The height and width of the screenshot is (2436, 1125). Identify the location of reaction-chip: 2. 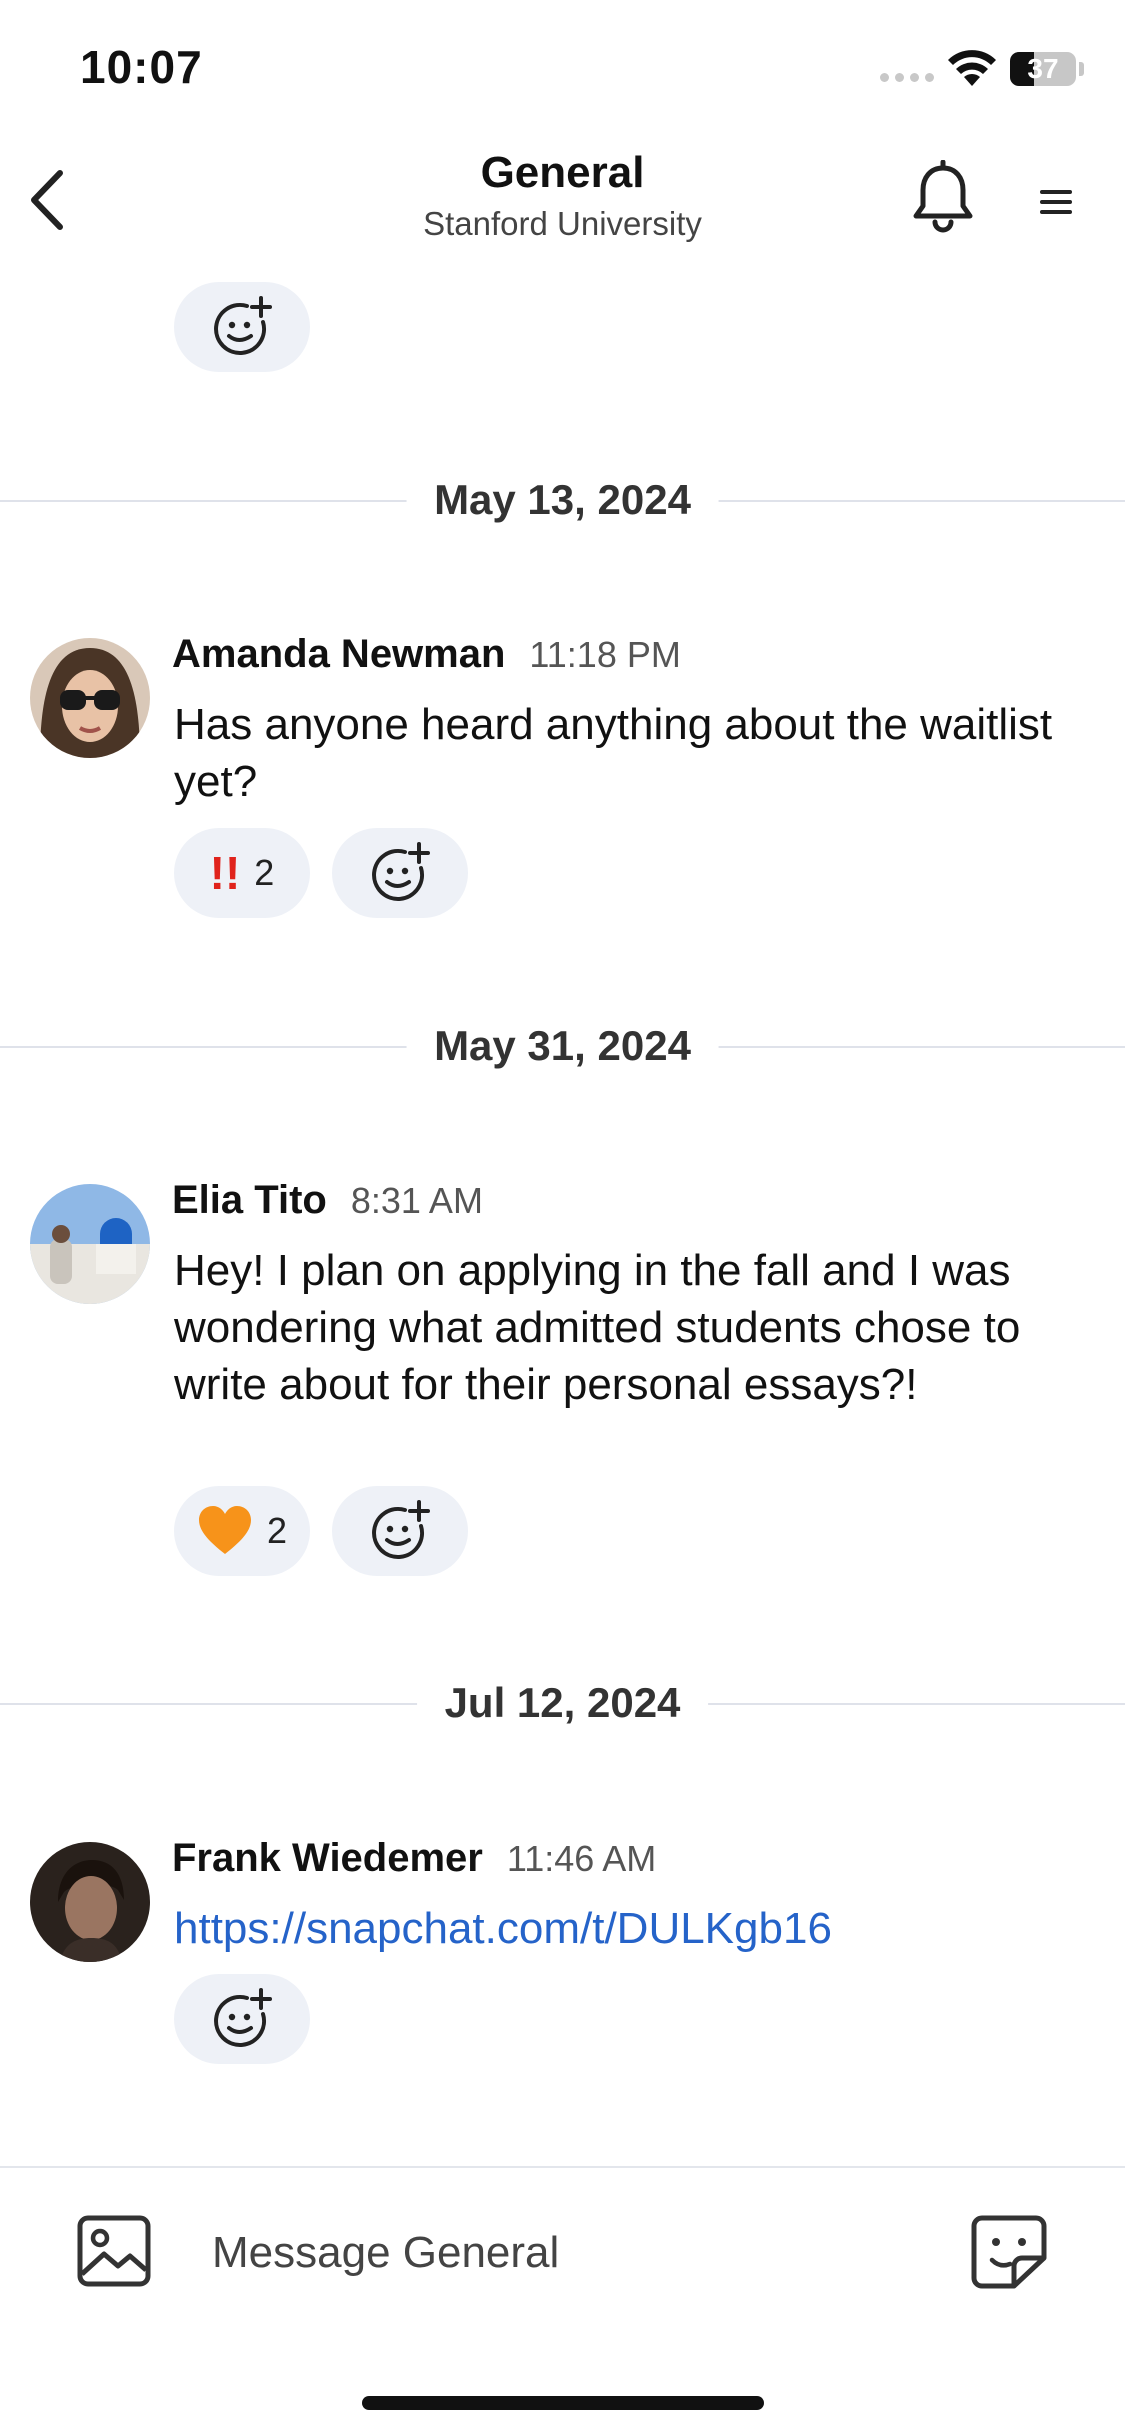
(242, 1531).